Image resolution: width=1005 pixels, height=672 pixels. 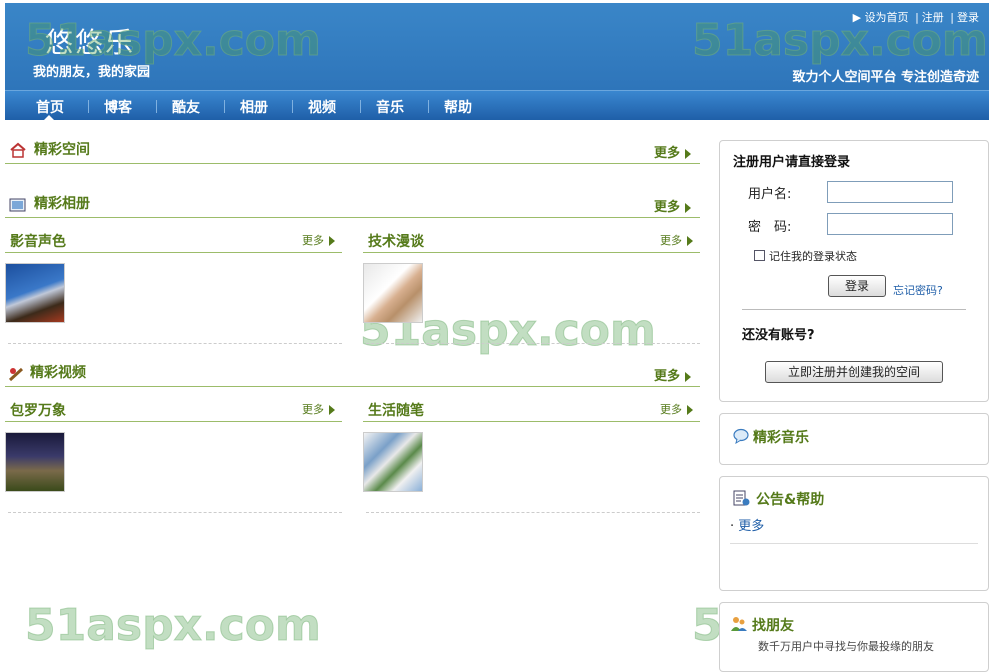 I want to click on site-tagline: 致力个人空间平台 专注创造奇迹, so click(x=885, y=77).